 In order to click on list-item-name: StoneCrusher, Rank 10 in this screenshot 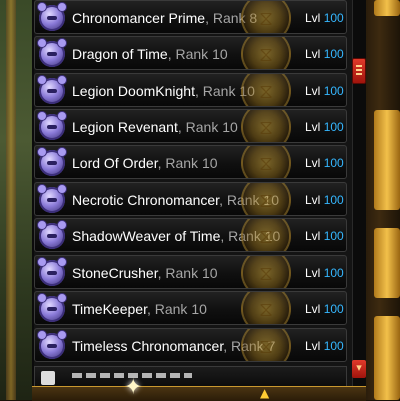, I will do `click(145, 272)`.